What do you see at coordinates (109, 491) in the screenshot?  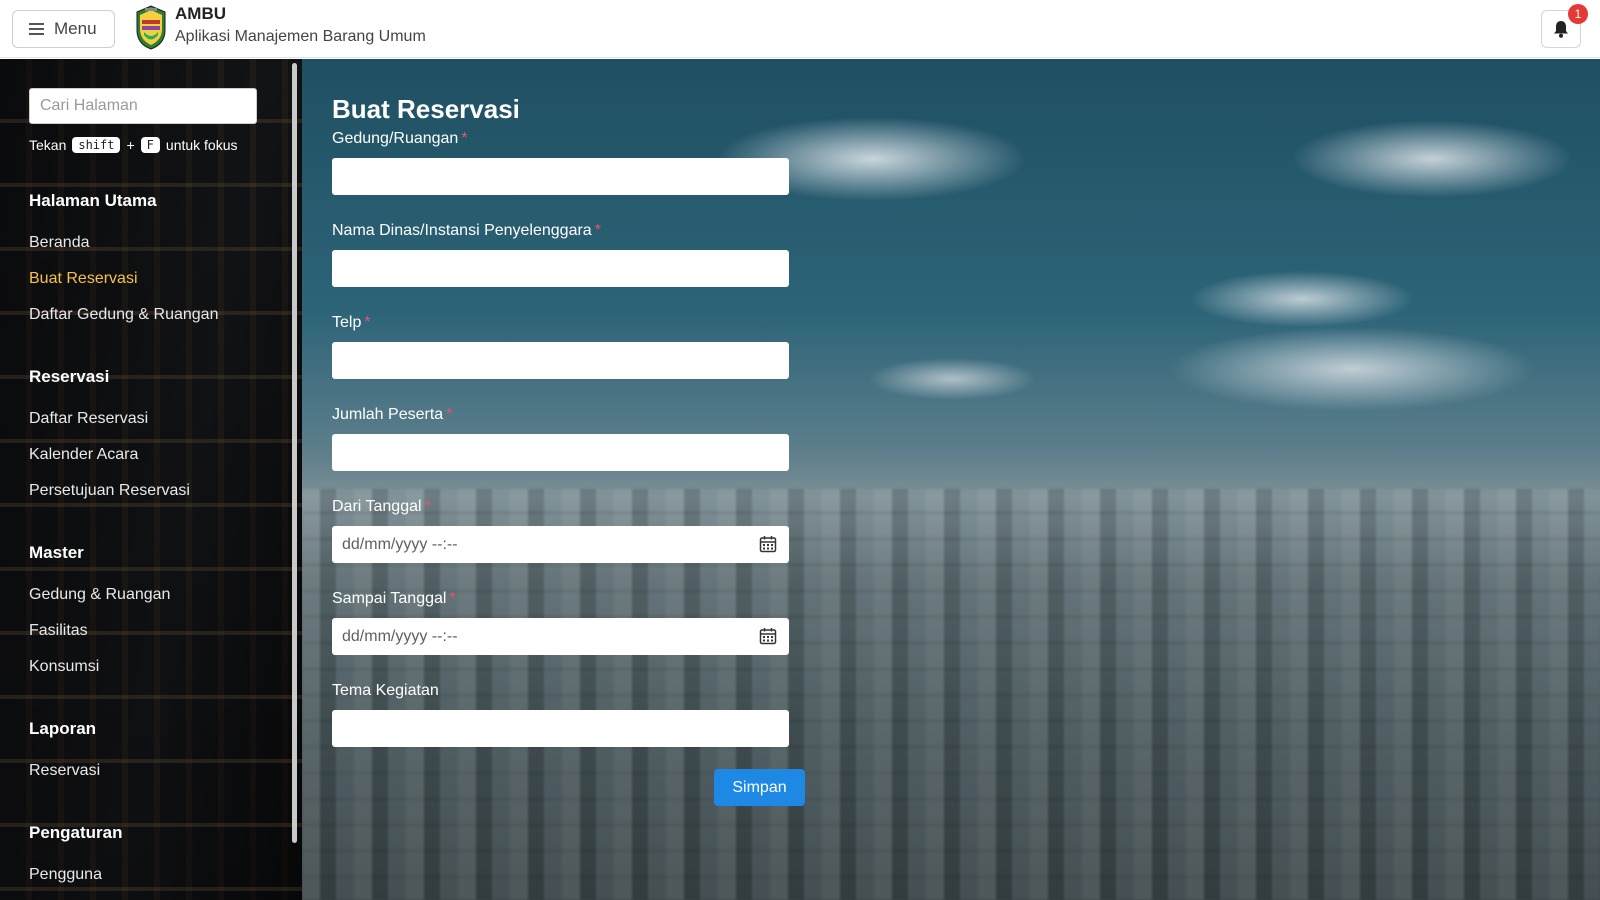 I see `sidebar-item-persetujuan-reservasi: Persetujuan Reservasi` at bounding box center [109, 491].